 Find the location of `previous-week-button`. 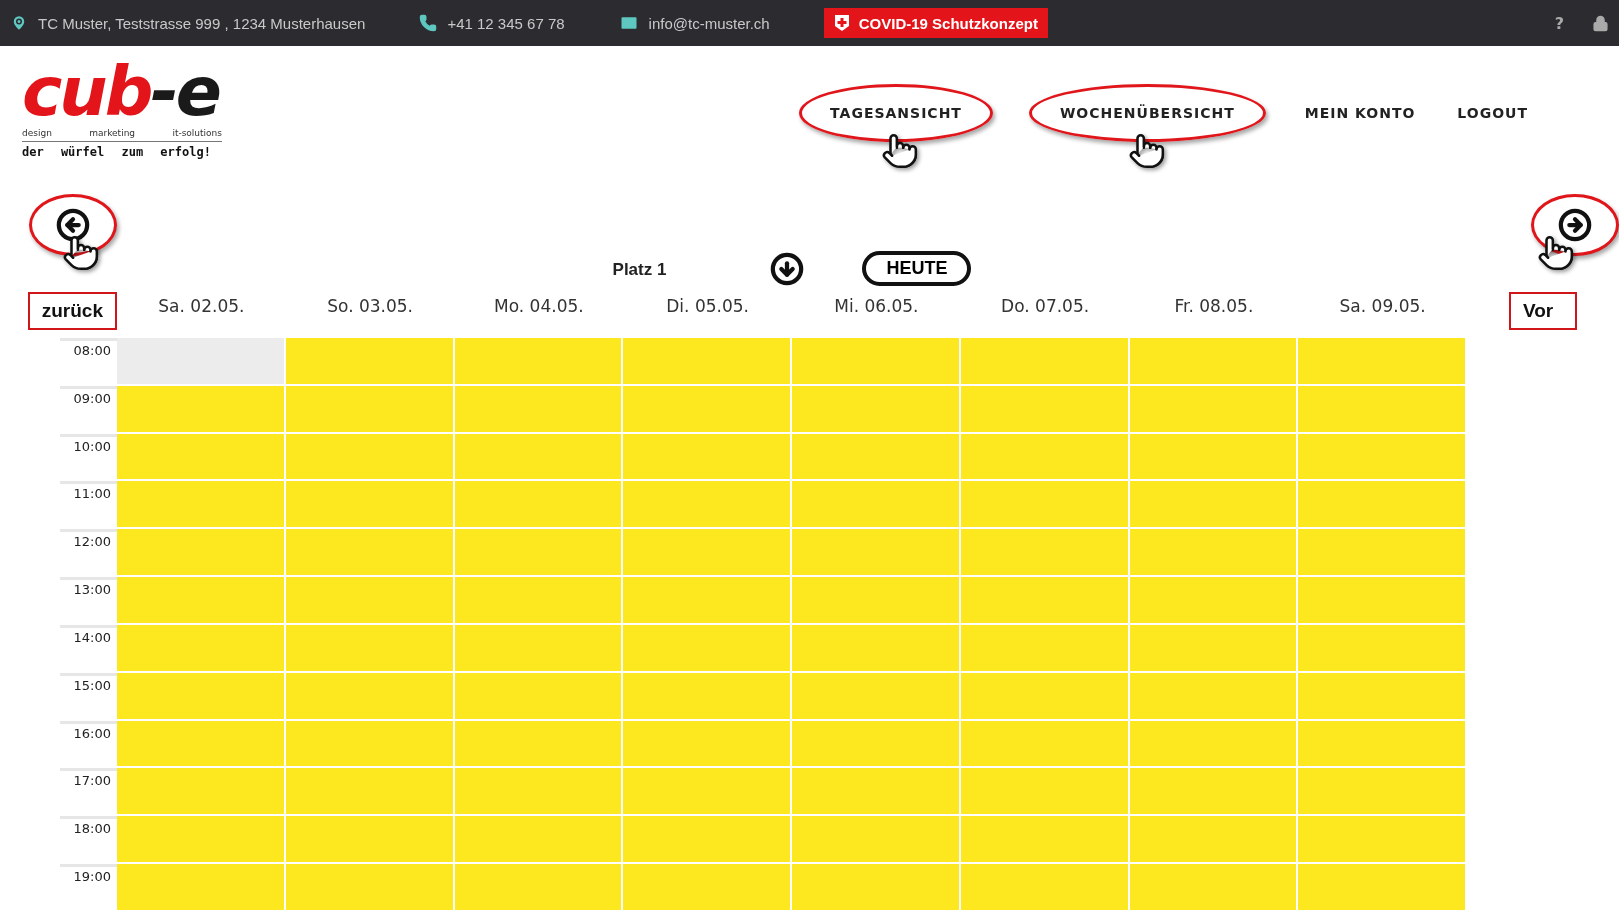

previous-week-button is located at coordinates (73, 225).